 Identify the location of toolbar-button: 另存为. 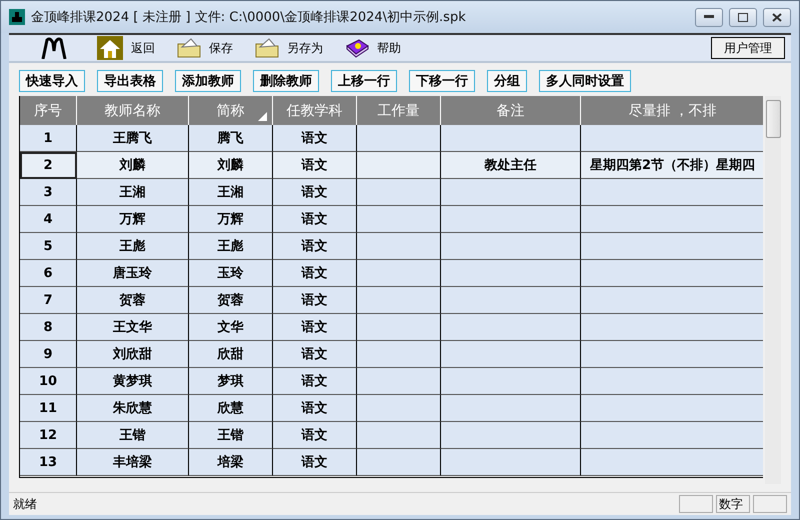
(289, 48).